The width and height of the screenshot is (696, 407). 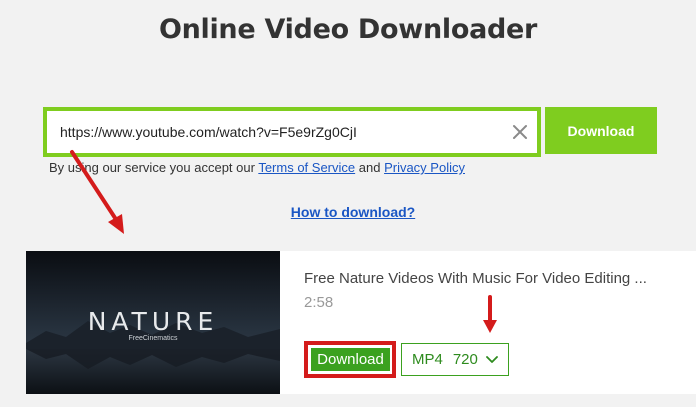 What do you see at coordinates (153, 338) in the screenshot?
I see `thumbnail-subtitle: FreeCinematics` at bounding box center [153, 338].